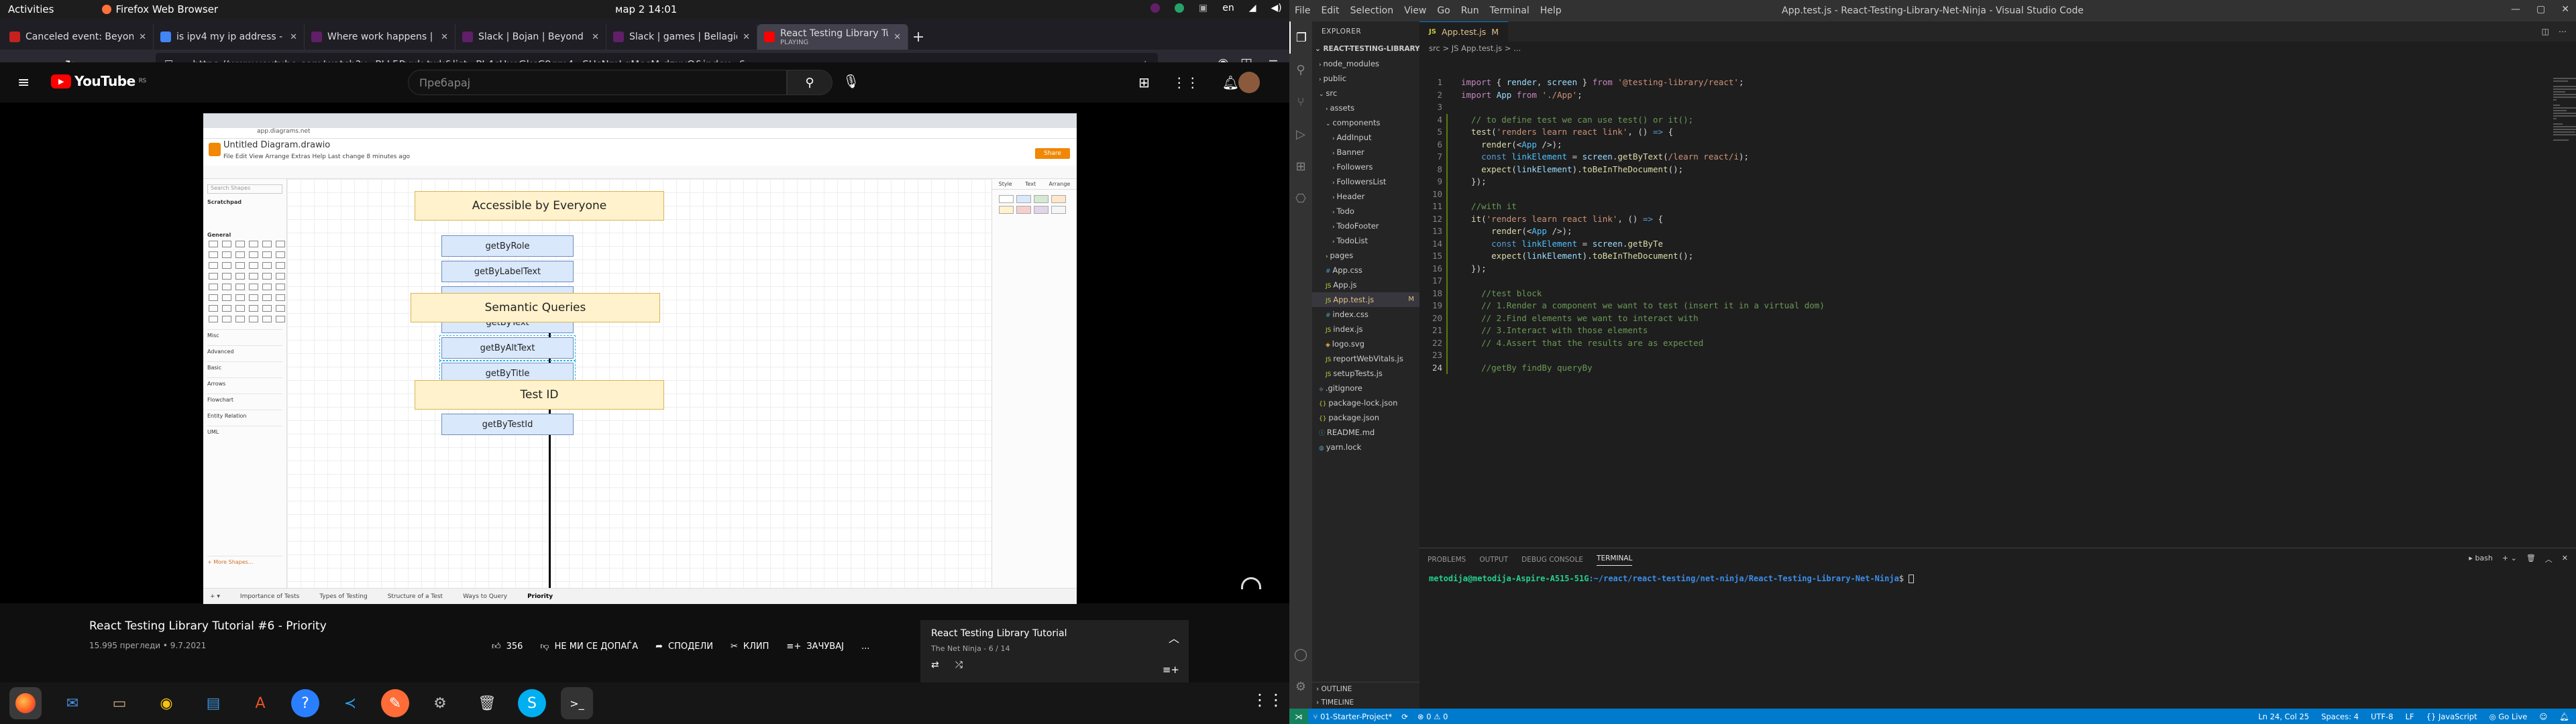 This screenshot has height=724, width=2576. What do you see at coordinates (1300, 166) in the screenshot?
I see `extensions-icon: ⊞` at bounding box center [1300, 166].